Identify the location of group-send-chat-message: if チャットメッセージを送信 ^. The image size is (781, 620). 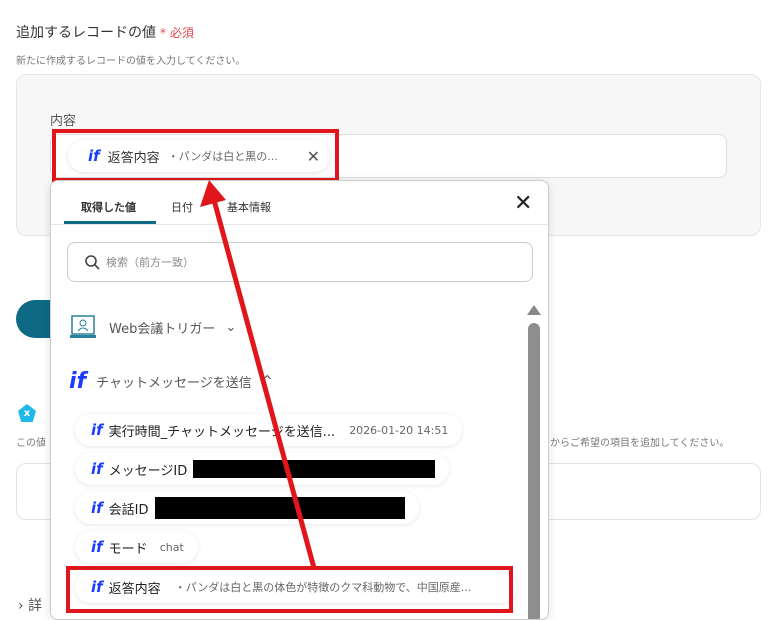
(171, 381).